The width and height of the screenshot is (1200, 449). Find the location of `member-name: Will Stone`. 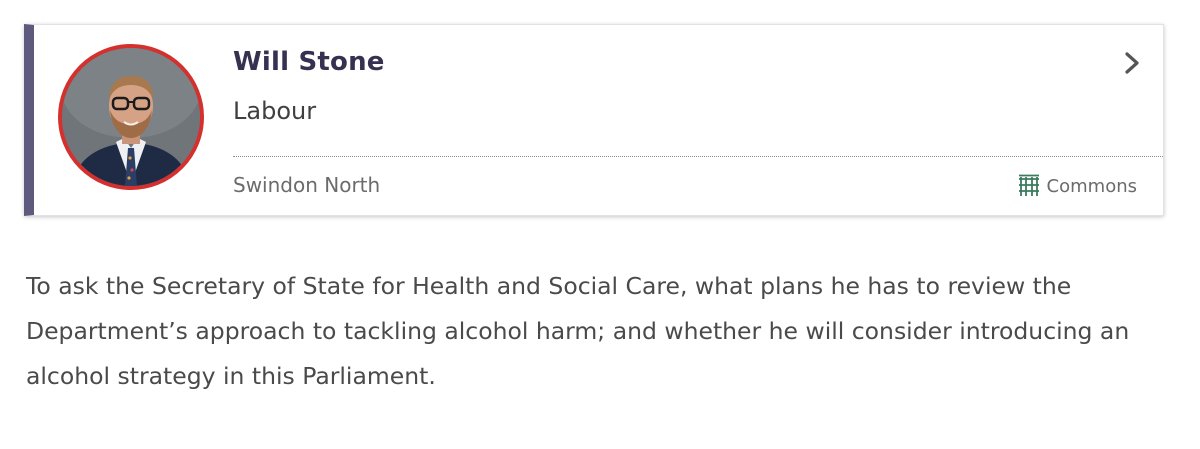

member-name: Will Stone is located at coordinates (309, 62).